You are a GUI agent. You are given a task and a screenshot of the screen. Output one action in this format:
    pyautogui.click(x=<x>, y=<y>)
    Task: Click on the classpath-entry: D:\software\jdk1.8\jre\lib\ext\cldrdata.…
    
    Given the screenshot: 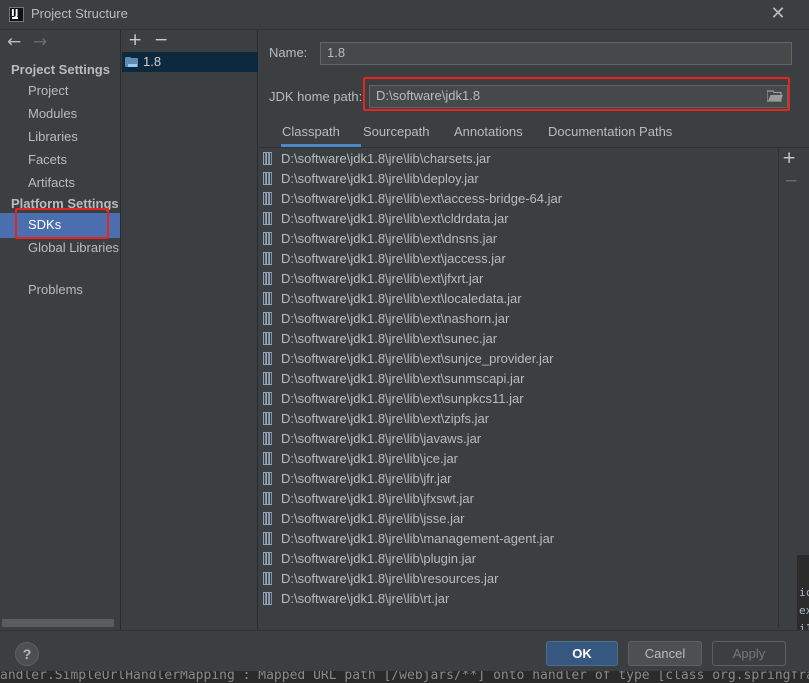 What is the action you would take?
    pyautogui.click(x=395, y=218)
    